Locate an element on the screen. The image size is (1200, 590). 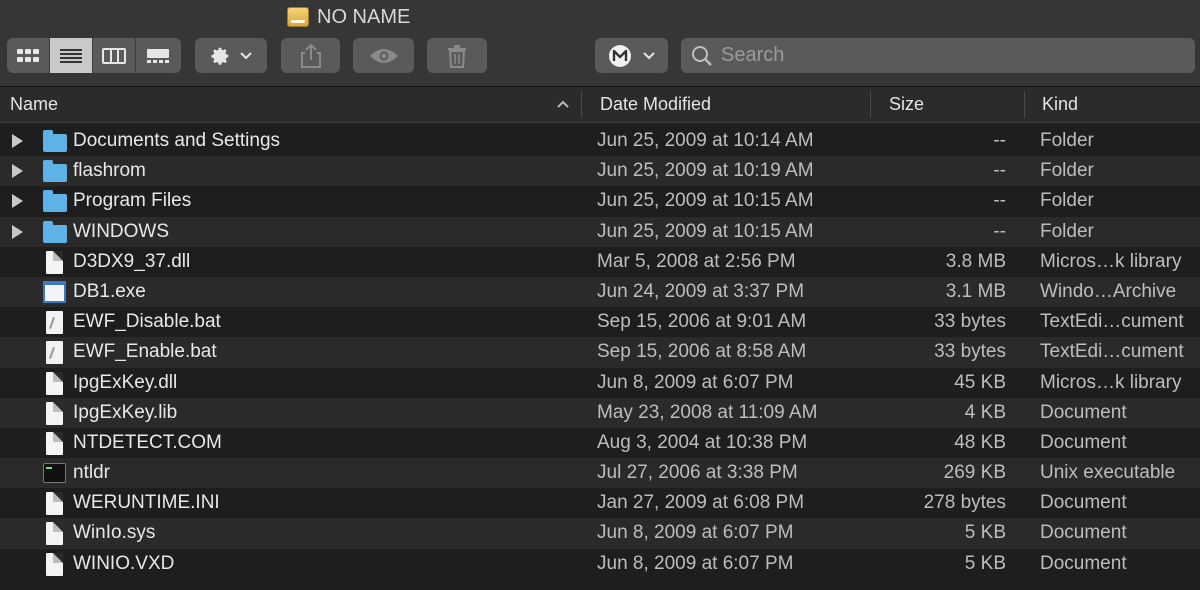
titlebar: NO NAME is located at coordinates (600, 43).